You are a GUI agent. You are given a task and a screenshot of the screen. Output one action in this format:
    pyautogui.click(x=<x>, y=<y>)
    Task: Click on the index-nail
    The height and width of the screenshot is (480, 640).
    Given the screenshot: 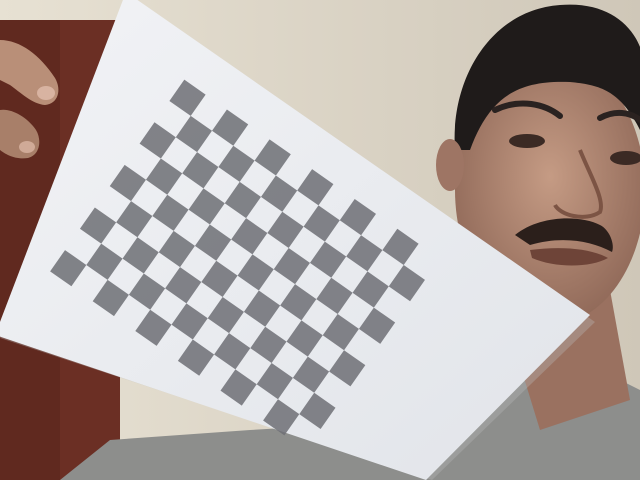 What is the action you would take?
    pyautogui.click(x=27, y=147)
    